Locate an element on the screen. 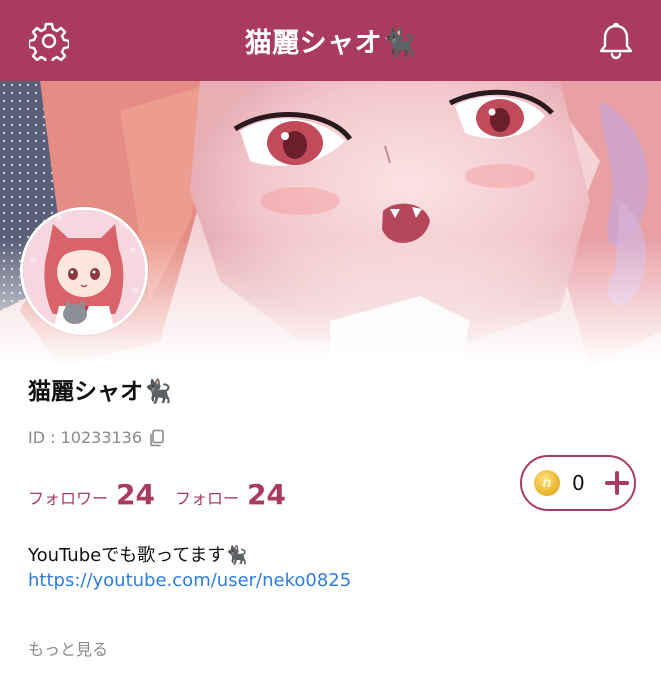 Image resolution: width=661 pixels, height=680 pixels. avatar is located at coordinates (84, 271).